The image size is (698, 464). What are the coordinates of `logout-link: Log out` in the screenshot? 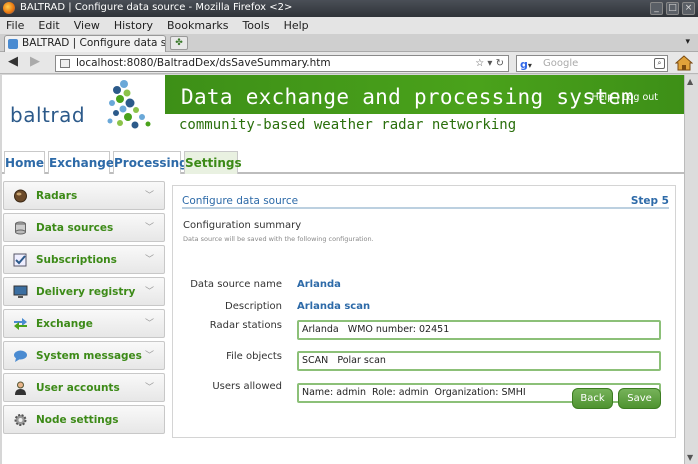 It's located at (640, 97).